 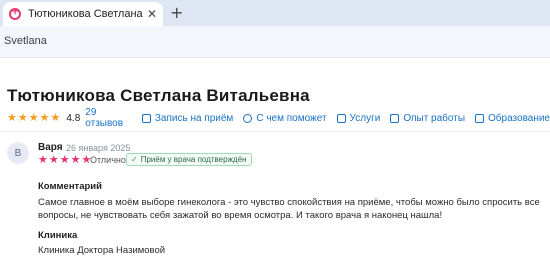 I want to click on browser-tab: Тютюникова Светлана Витальевна ✕, so click(x=83, y=14).